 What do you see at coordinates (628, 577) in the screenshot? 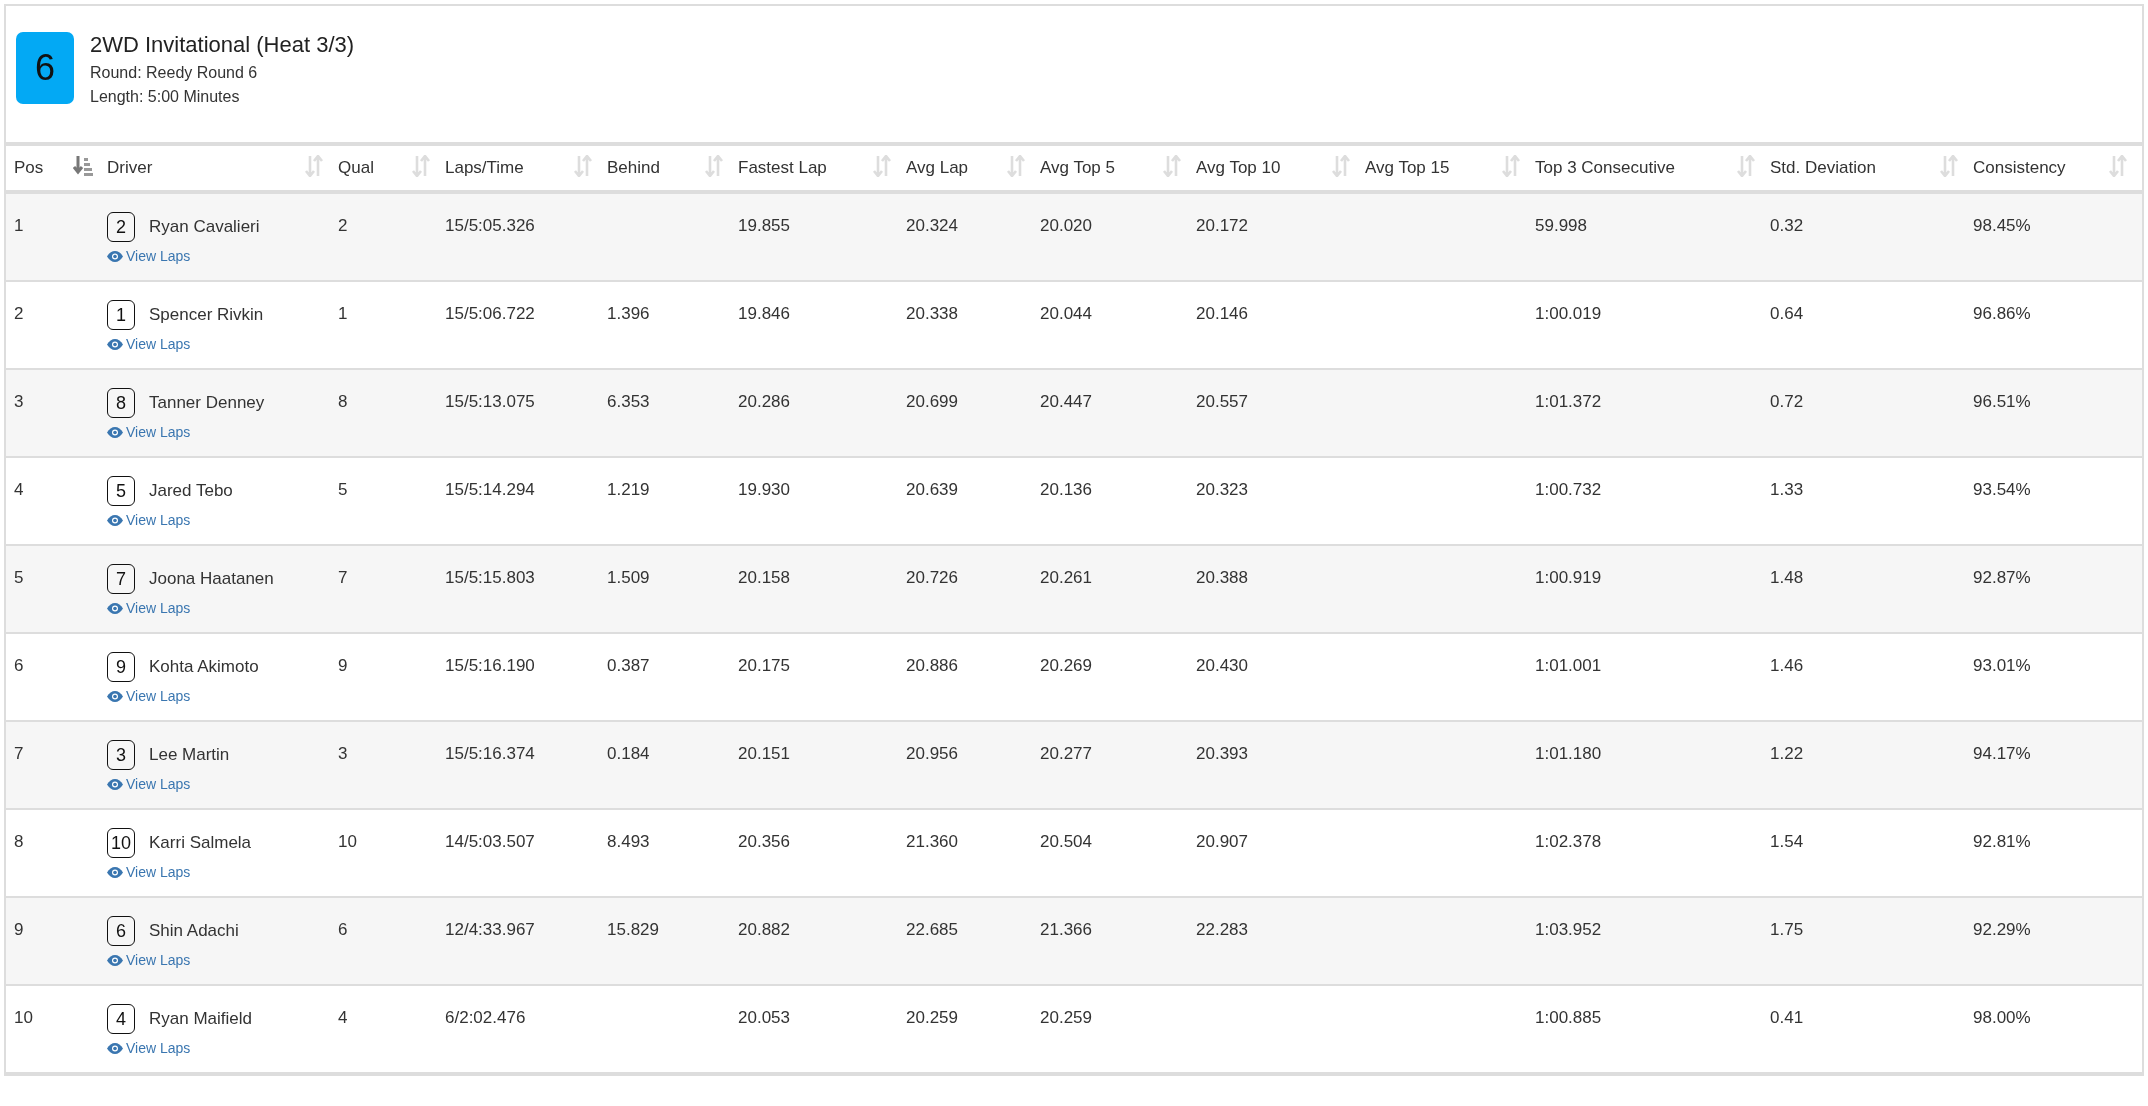
I see `table-cell: 1.509` at bounding box center [628, 577].